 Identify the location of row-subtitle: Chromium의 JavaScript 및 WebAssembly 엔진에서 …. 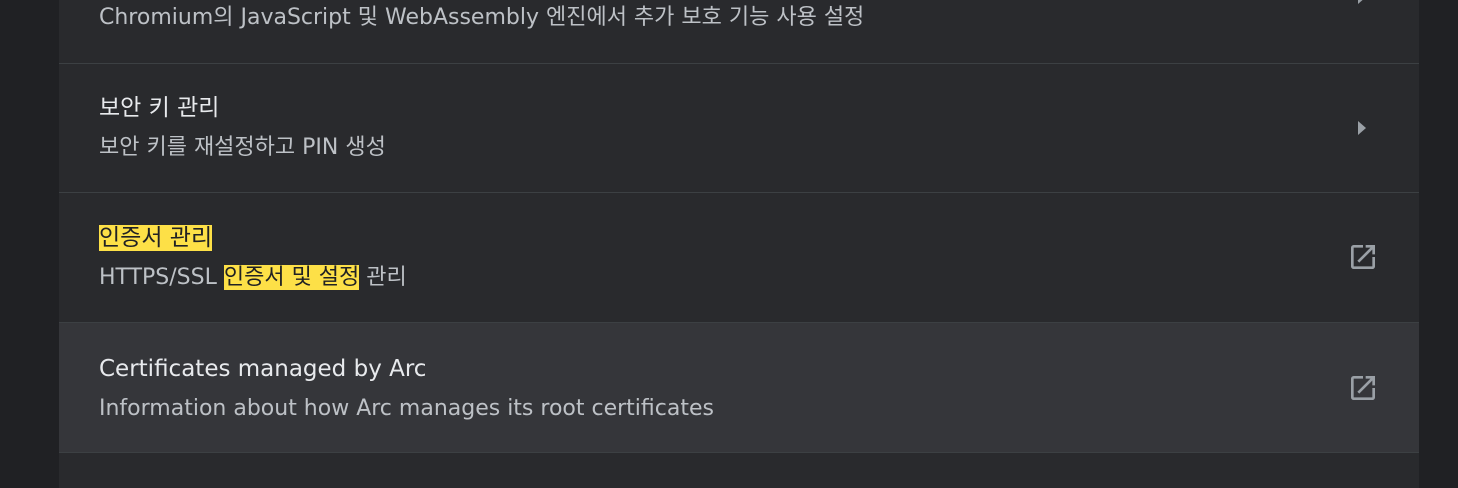
(482, 17).